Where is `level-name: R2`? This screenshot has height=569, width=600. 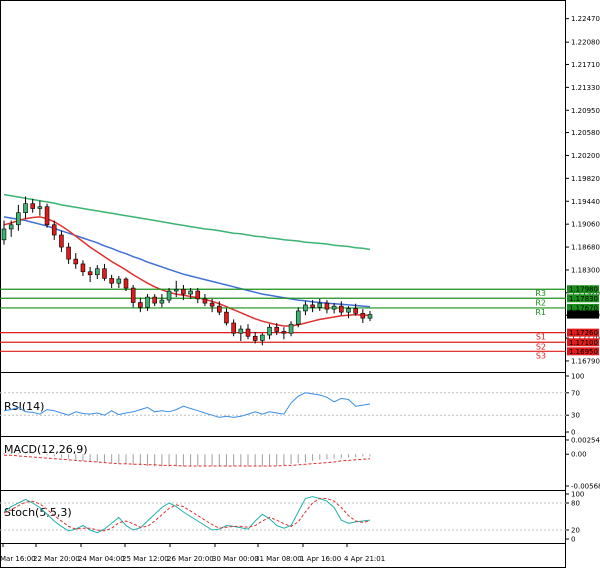
level-name: R2 is located at coordinates (540, 302).